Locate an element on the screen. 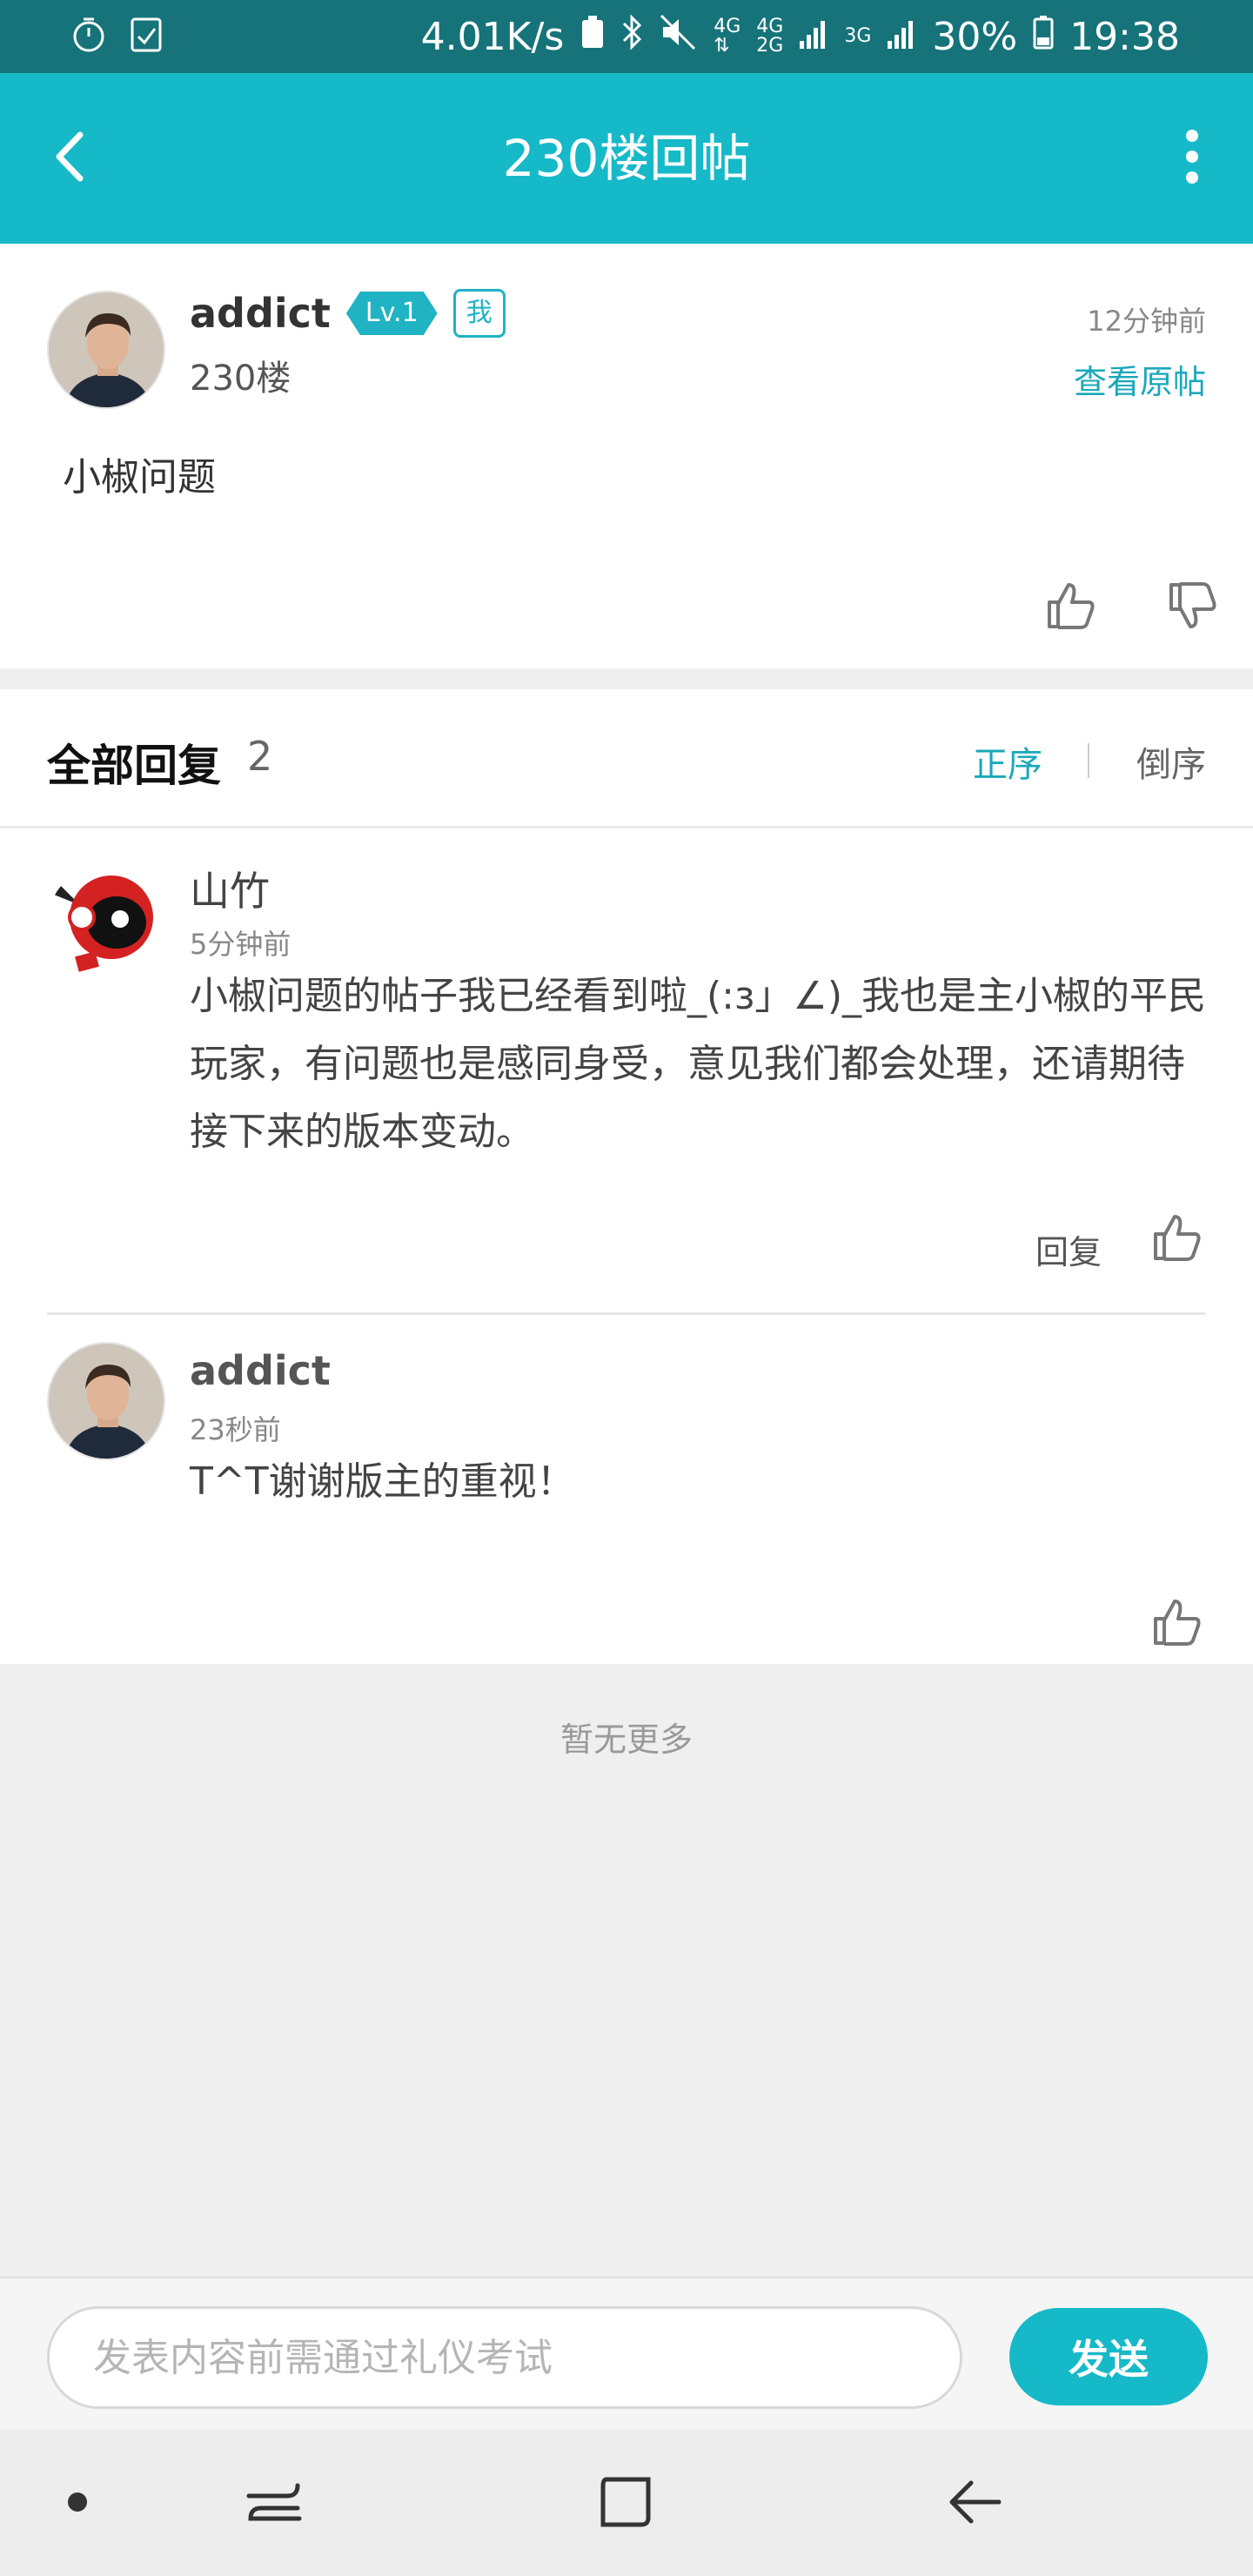 The height and width of the screenshot is (2576, 1253). reply-item: addict 23秒前 T^T谢谢版主的重视！ is located at coordinates (626, 1488).